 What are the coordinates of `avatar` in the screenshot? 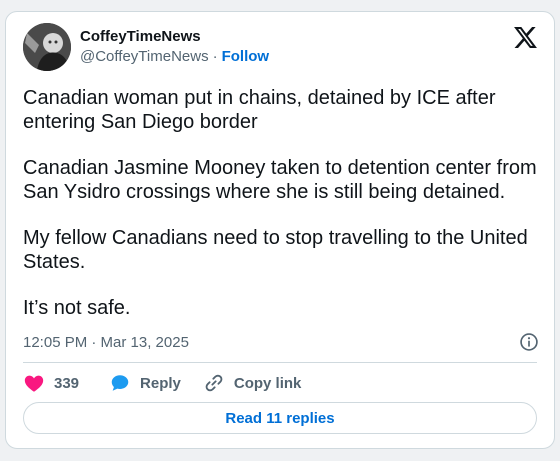 It's located at (47, 47).